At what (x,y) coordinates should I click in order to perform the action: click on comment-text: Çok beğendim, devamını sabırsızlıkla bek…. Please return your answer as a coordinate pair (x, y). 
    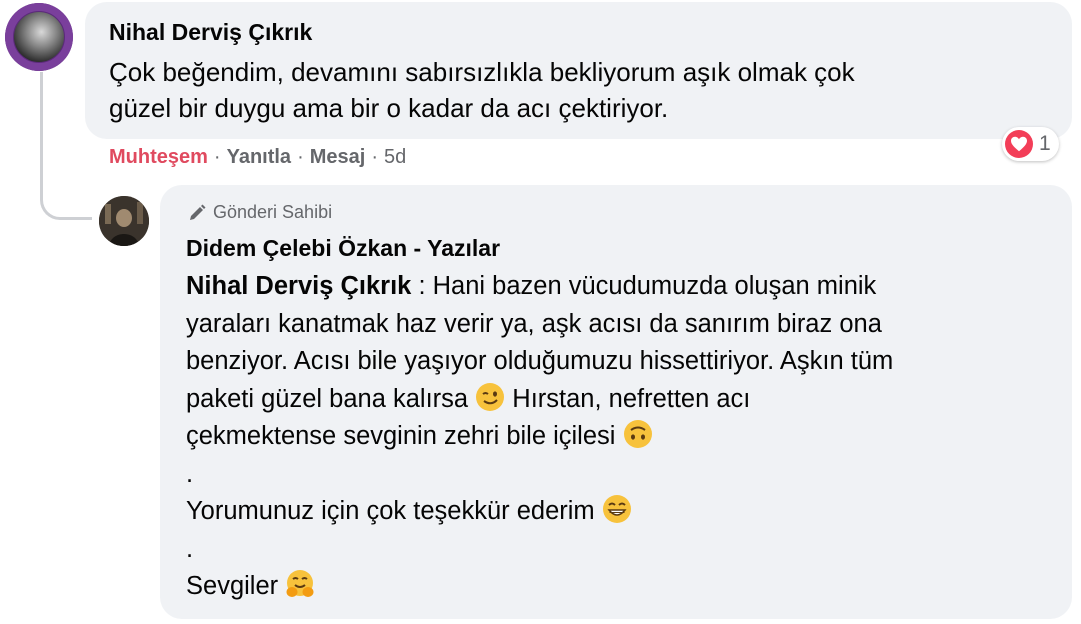
    Looking at the image, I should click on (559, 90).